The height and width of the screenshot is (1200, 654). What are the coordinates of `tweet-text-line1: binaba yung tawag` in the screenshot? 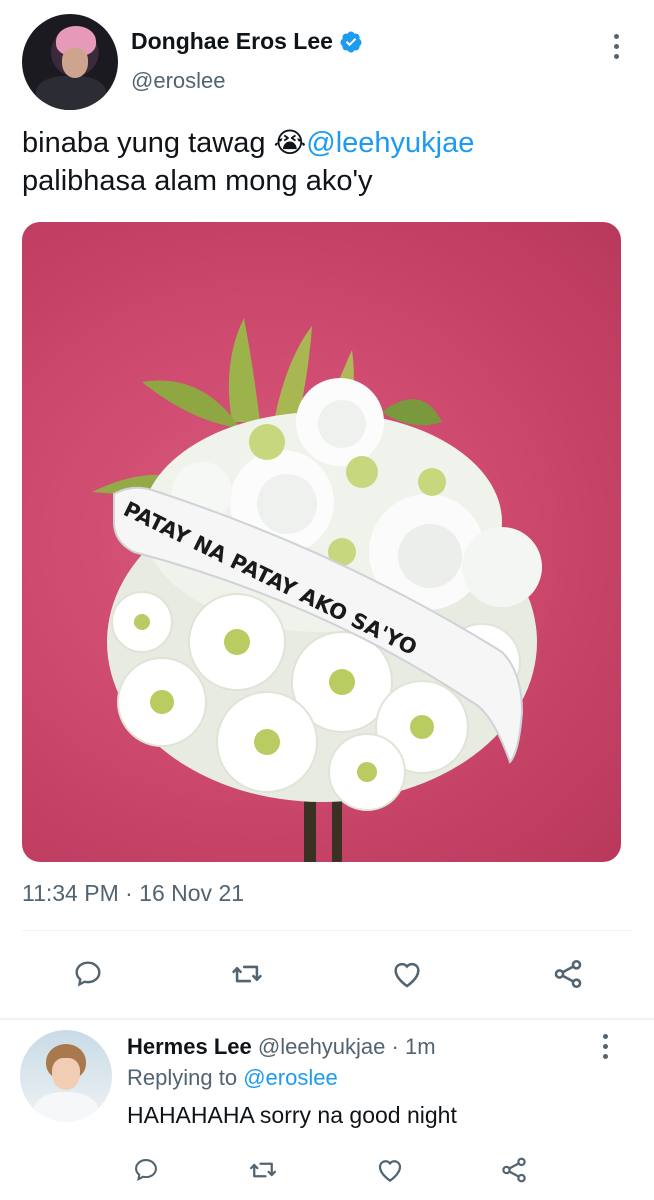 It's located at (148, 143).